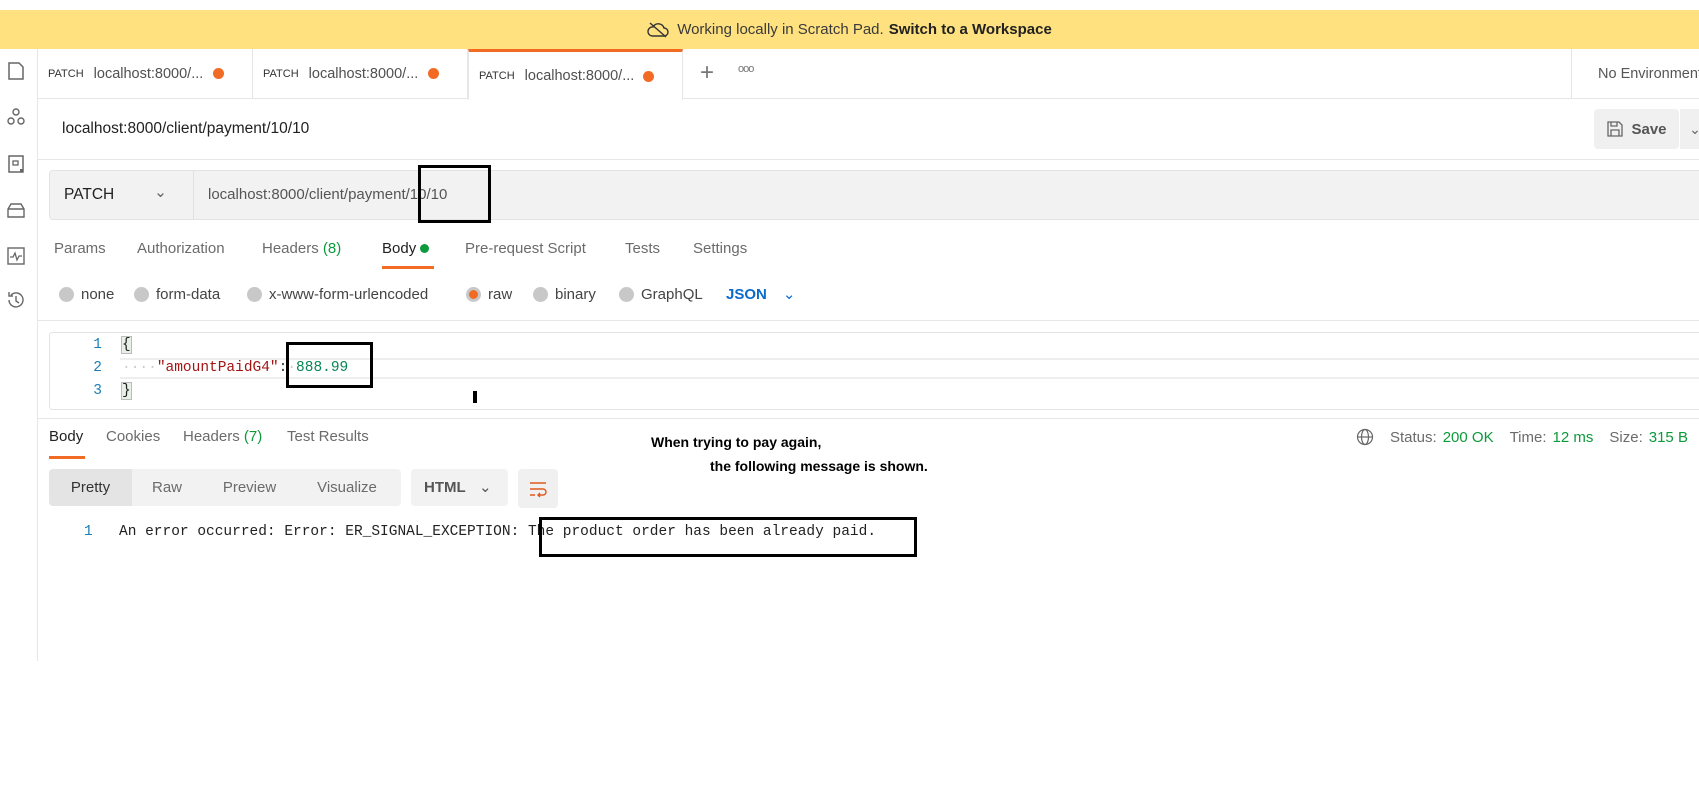  Describe the element at coordinates (328, 436) in the screenshot. I see `response-tab-test-results: Test Results` at that location.